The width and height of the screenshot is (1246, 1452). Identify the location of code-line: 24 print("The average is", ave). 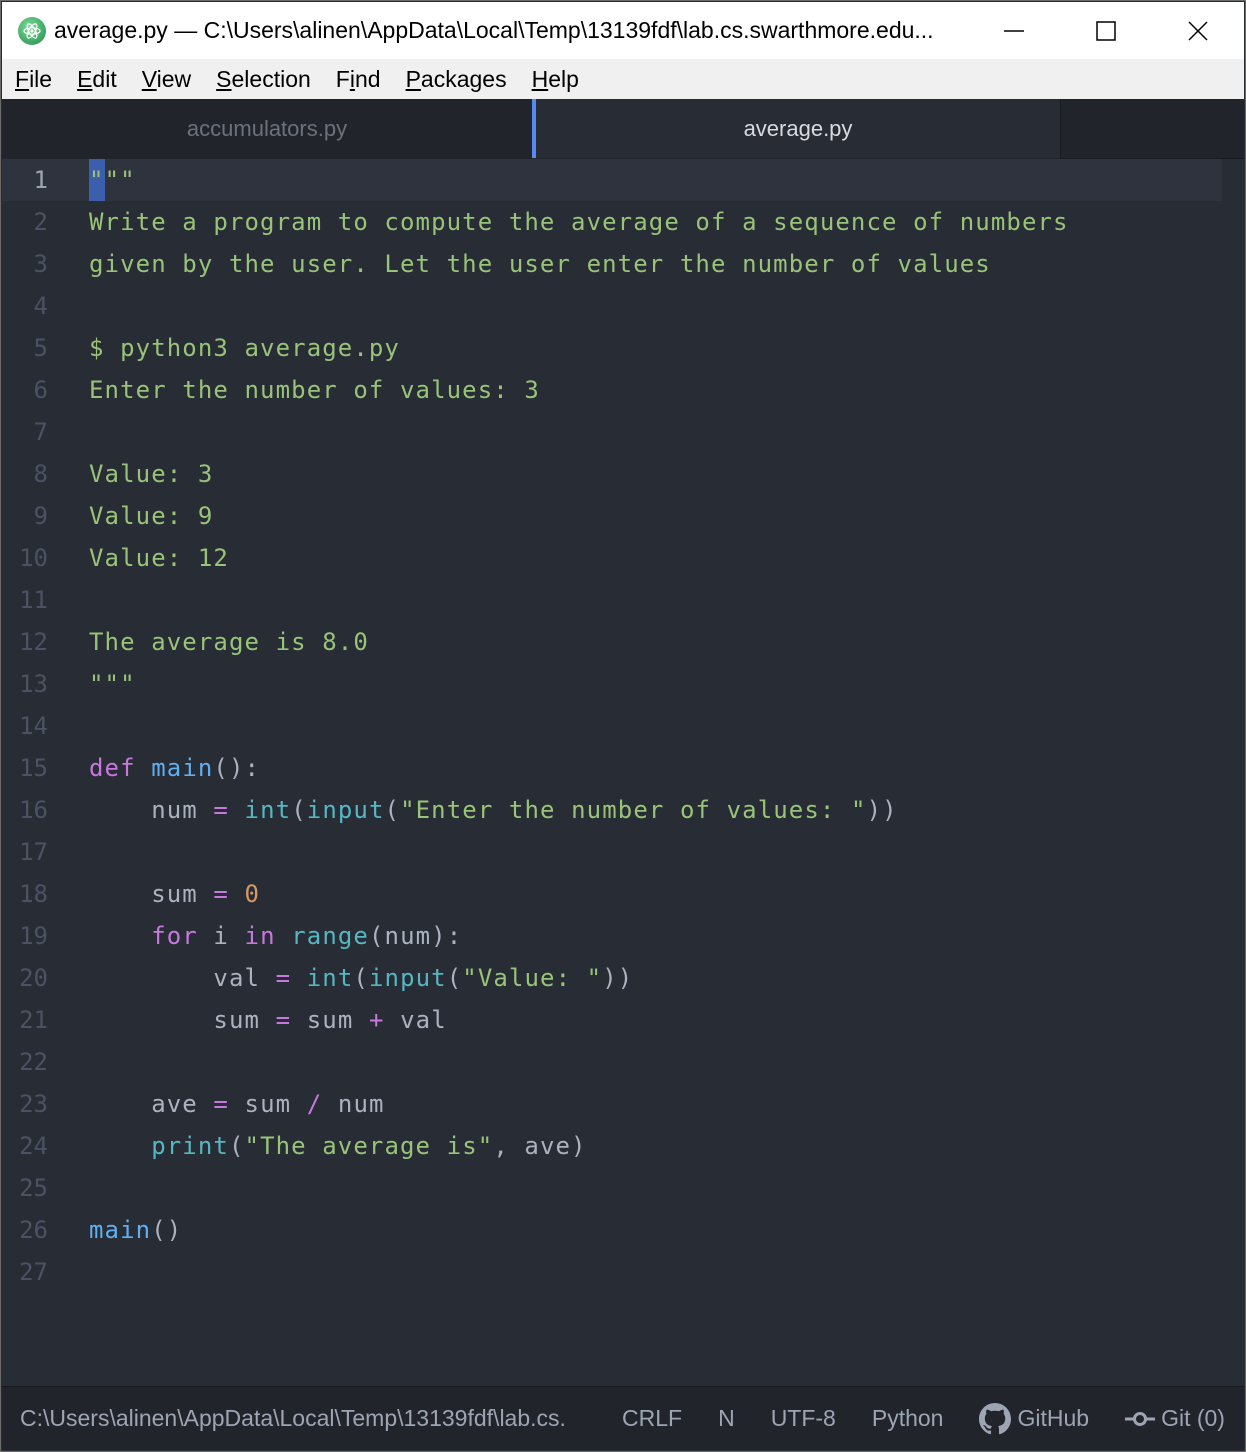
(623, 1146).